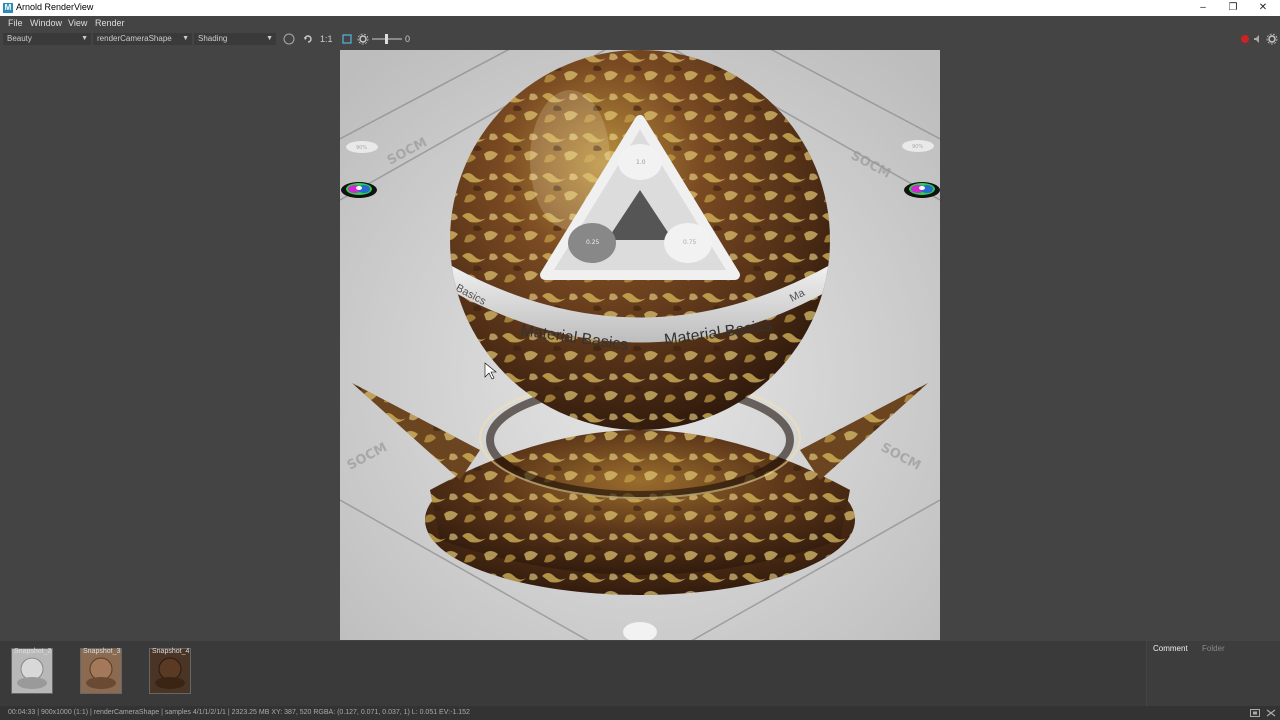 This screenshot has height=720, width=1280. Describe the element at coordinates (408, 39) in the screenshot. I see `exposure-value: 0` at that location.